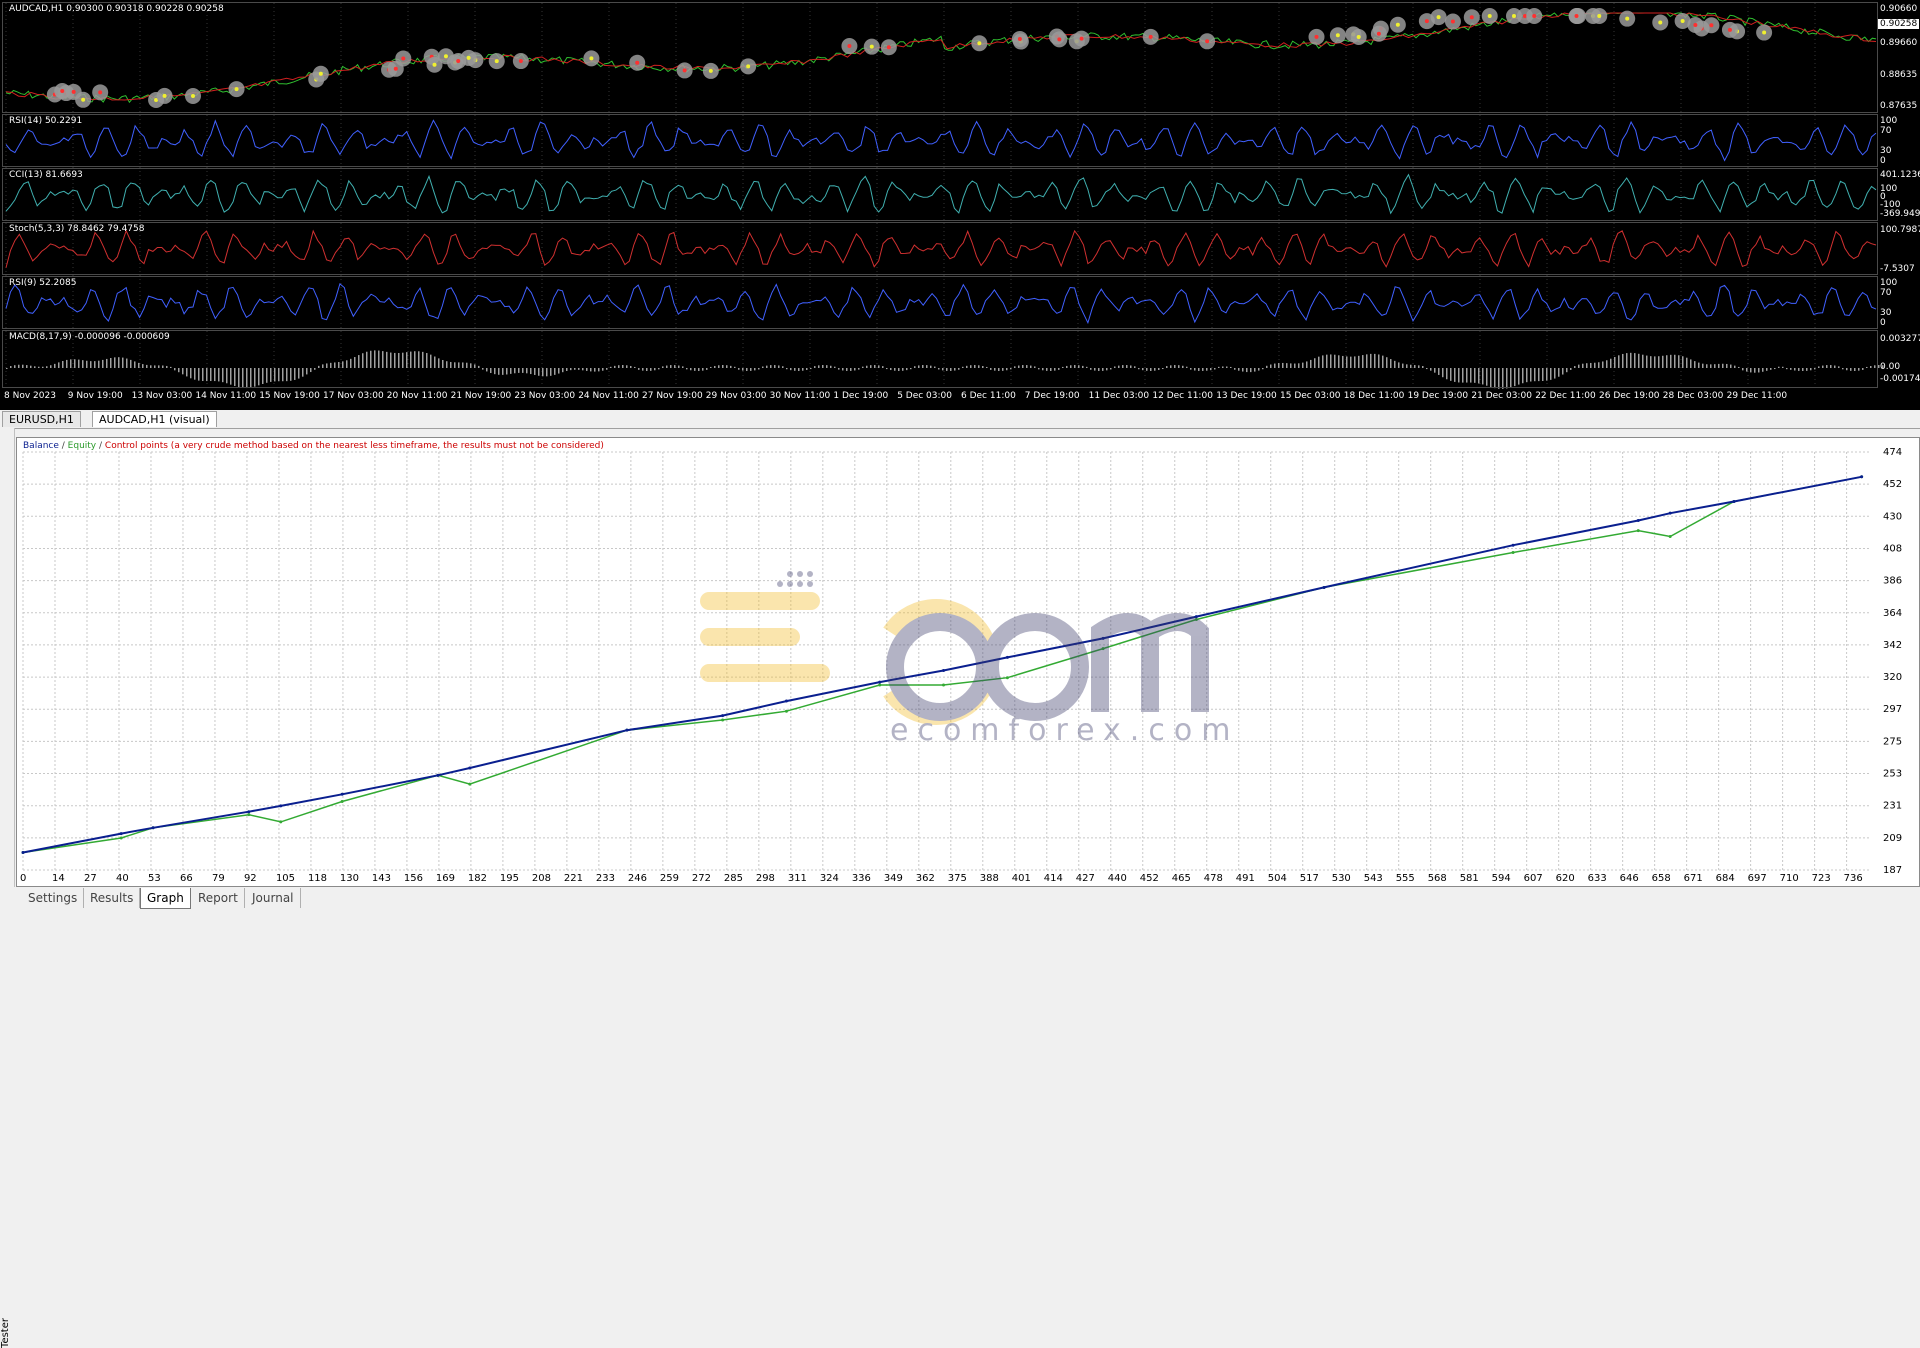  Describe the element at coordinates (1892, 870) in the screenshot. I see `y-tick-label: 187` at that location.